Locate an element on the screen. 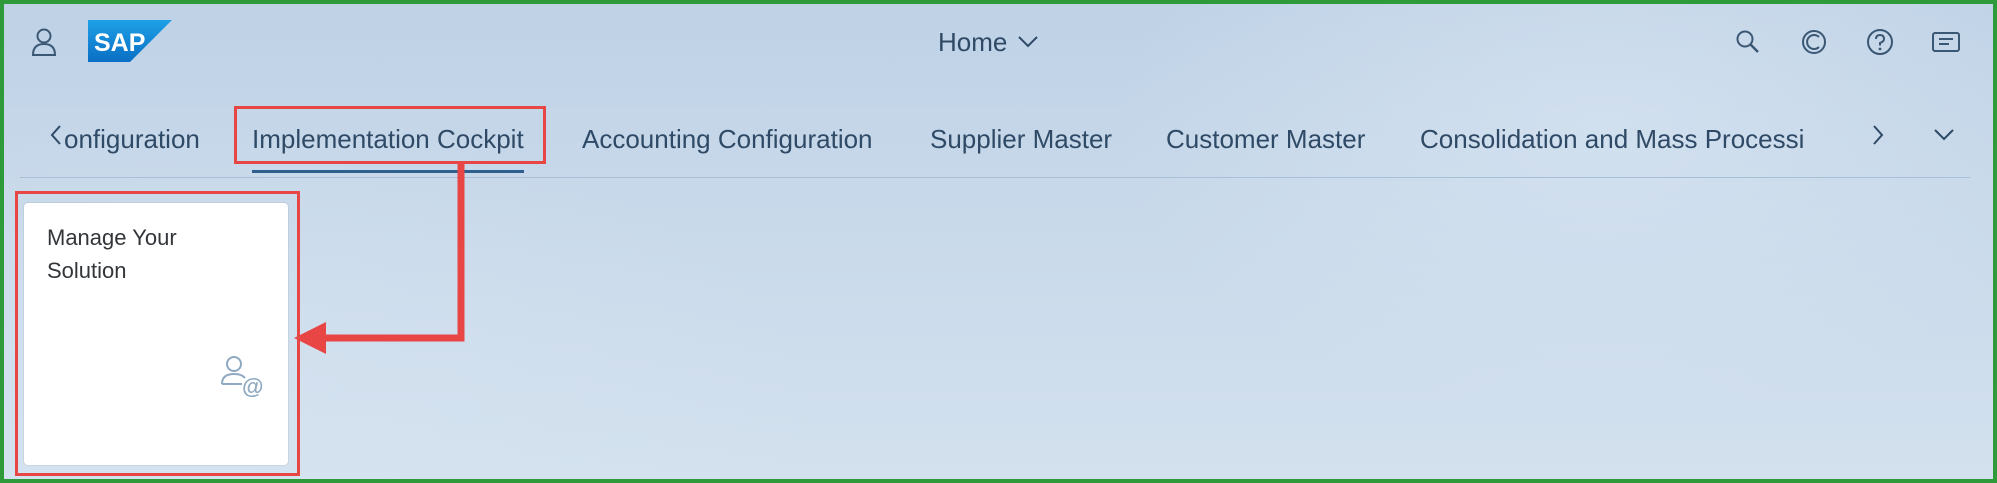 This screenshot has width=1997, height=483. annotation-arrow is located at coordinates (379, 259).